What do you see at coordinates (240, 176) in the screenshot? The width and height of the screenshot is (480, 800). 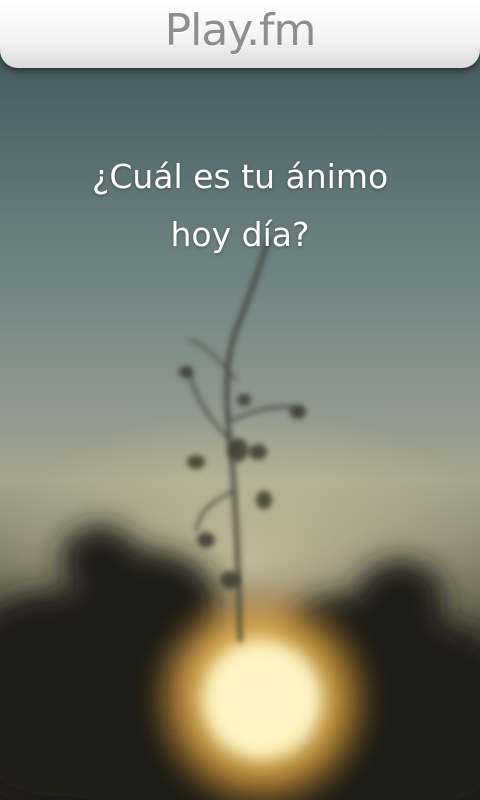 I see `mood-question-line-1: ¿Cuál es tu ánimo` at bounding box center [240, 176].